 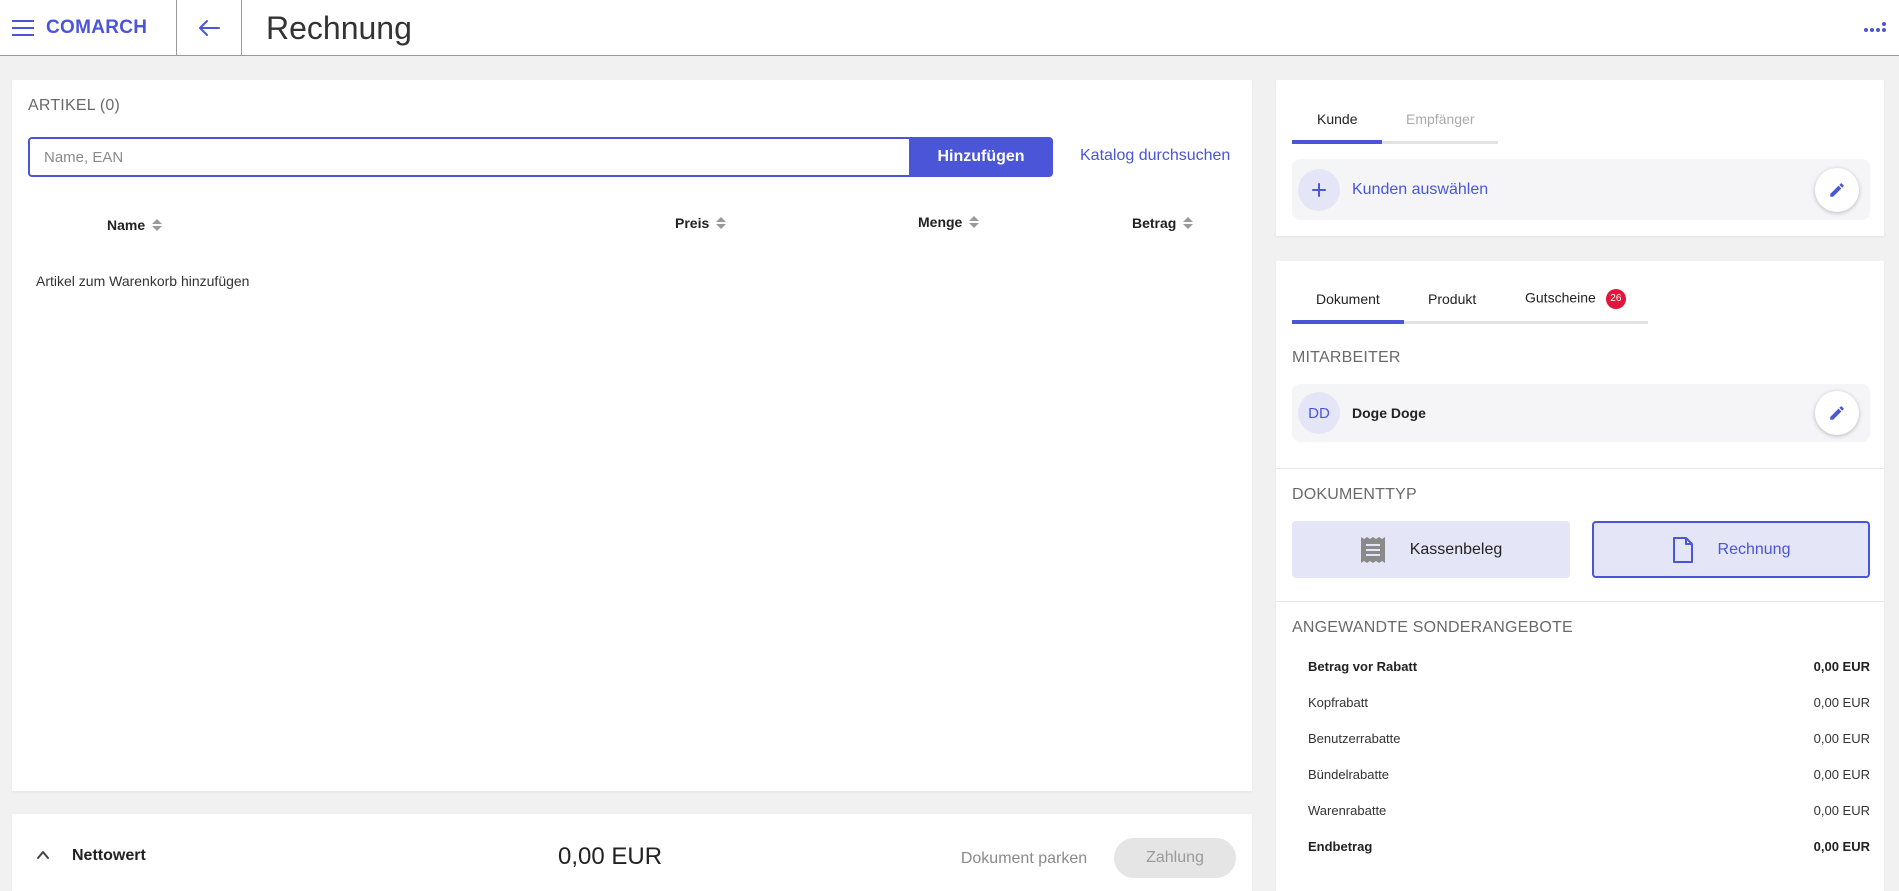 I want to click on empty-cart-text: Artikel zum Warenkorb hinzufügen, so click(x=143, y=281).